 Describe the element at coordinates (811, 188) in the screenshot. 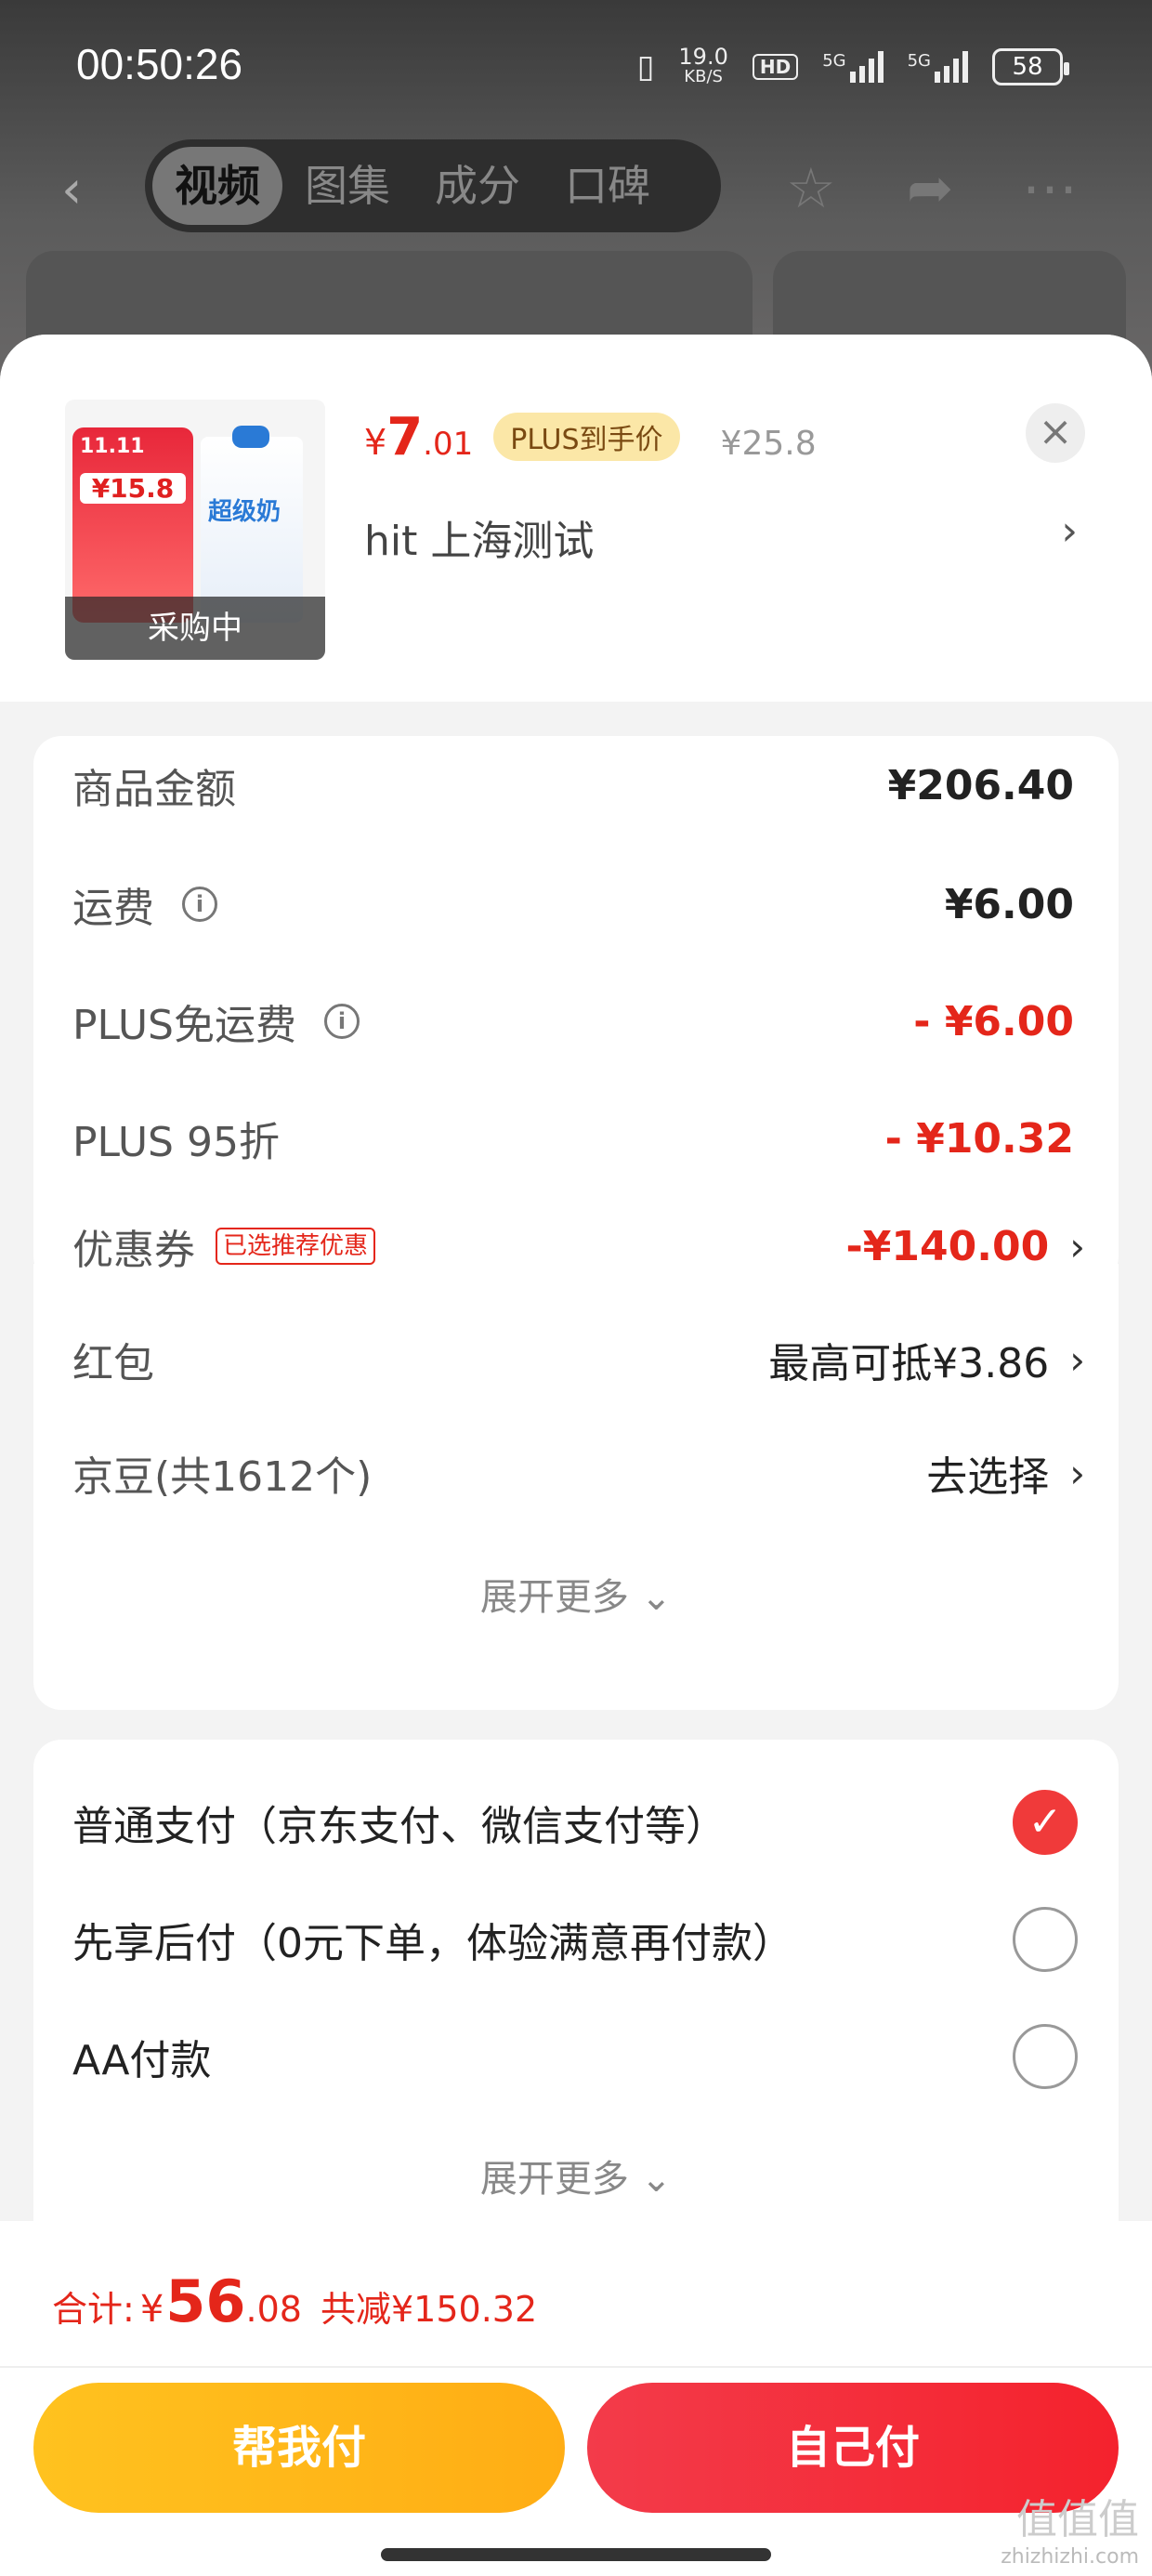

I see `star-icon: ☆` at that location.